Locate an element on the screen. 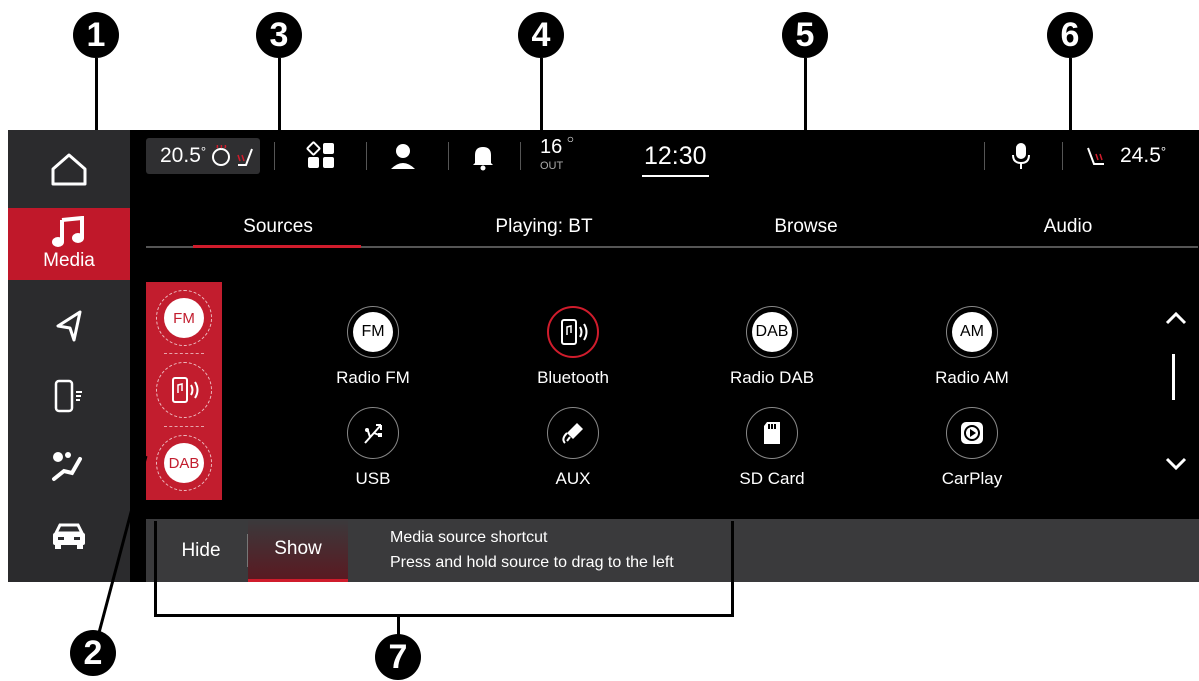 The width and height of the screenshot is (1199, 681). user-profile-icon is located at coordinates (403, 156).